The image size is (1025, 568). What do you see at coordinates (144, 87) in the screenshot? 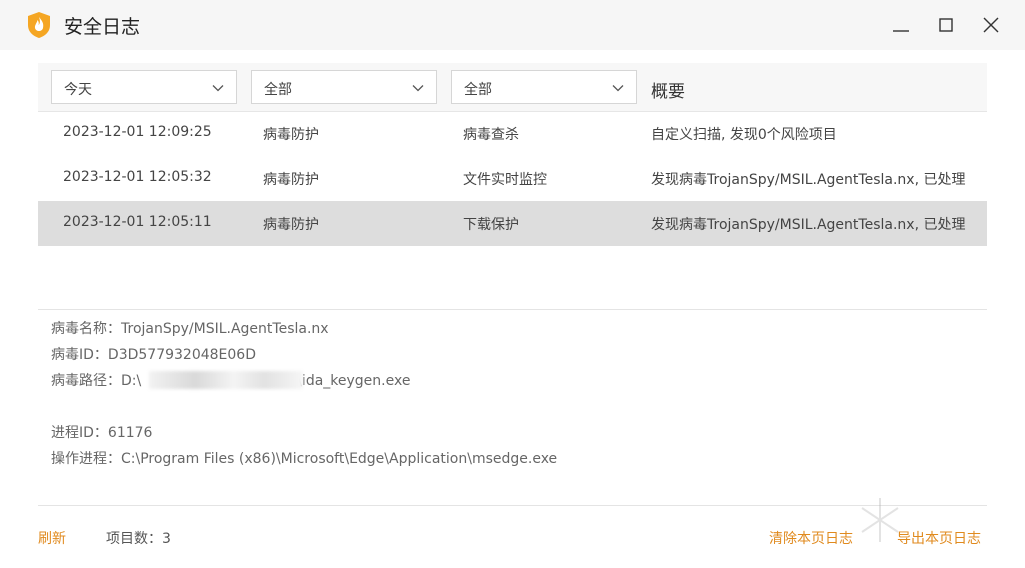
I see `date-filter-dropdown: 今天` at bounding box center [144, 87].